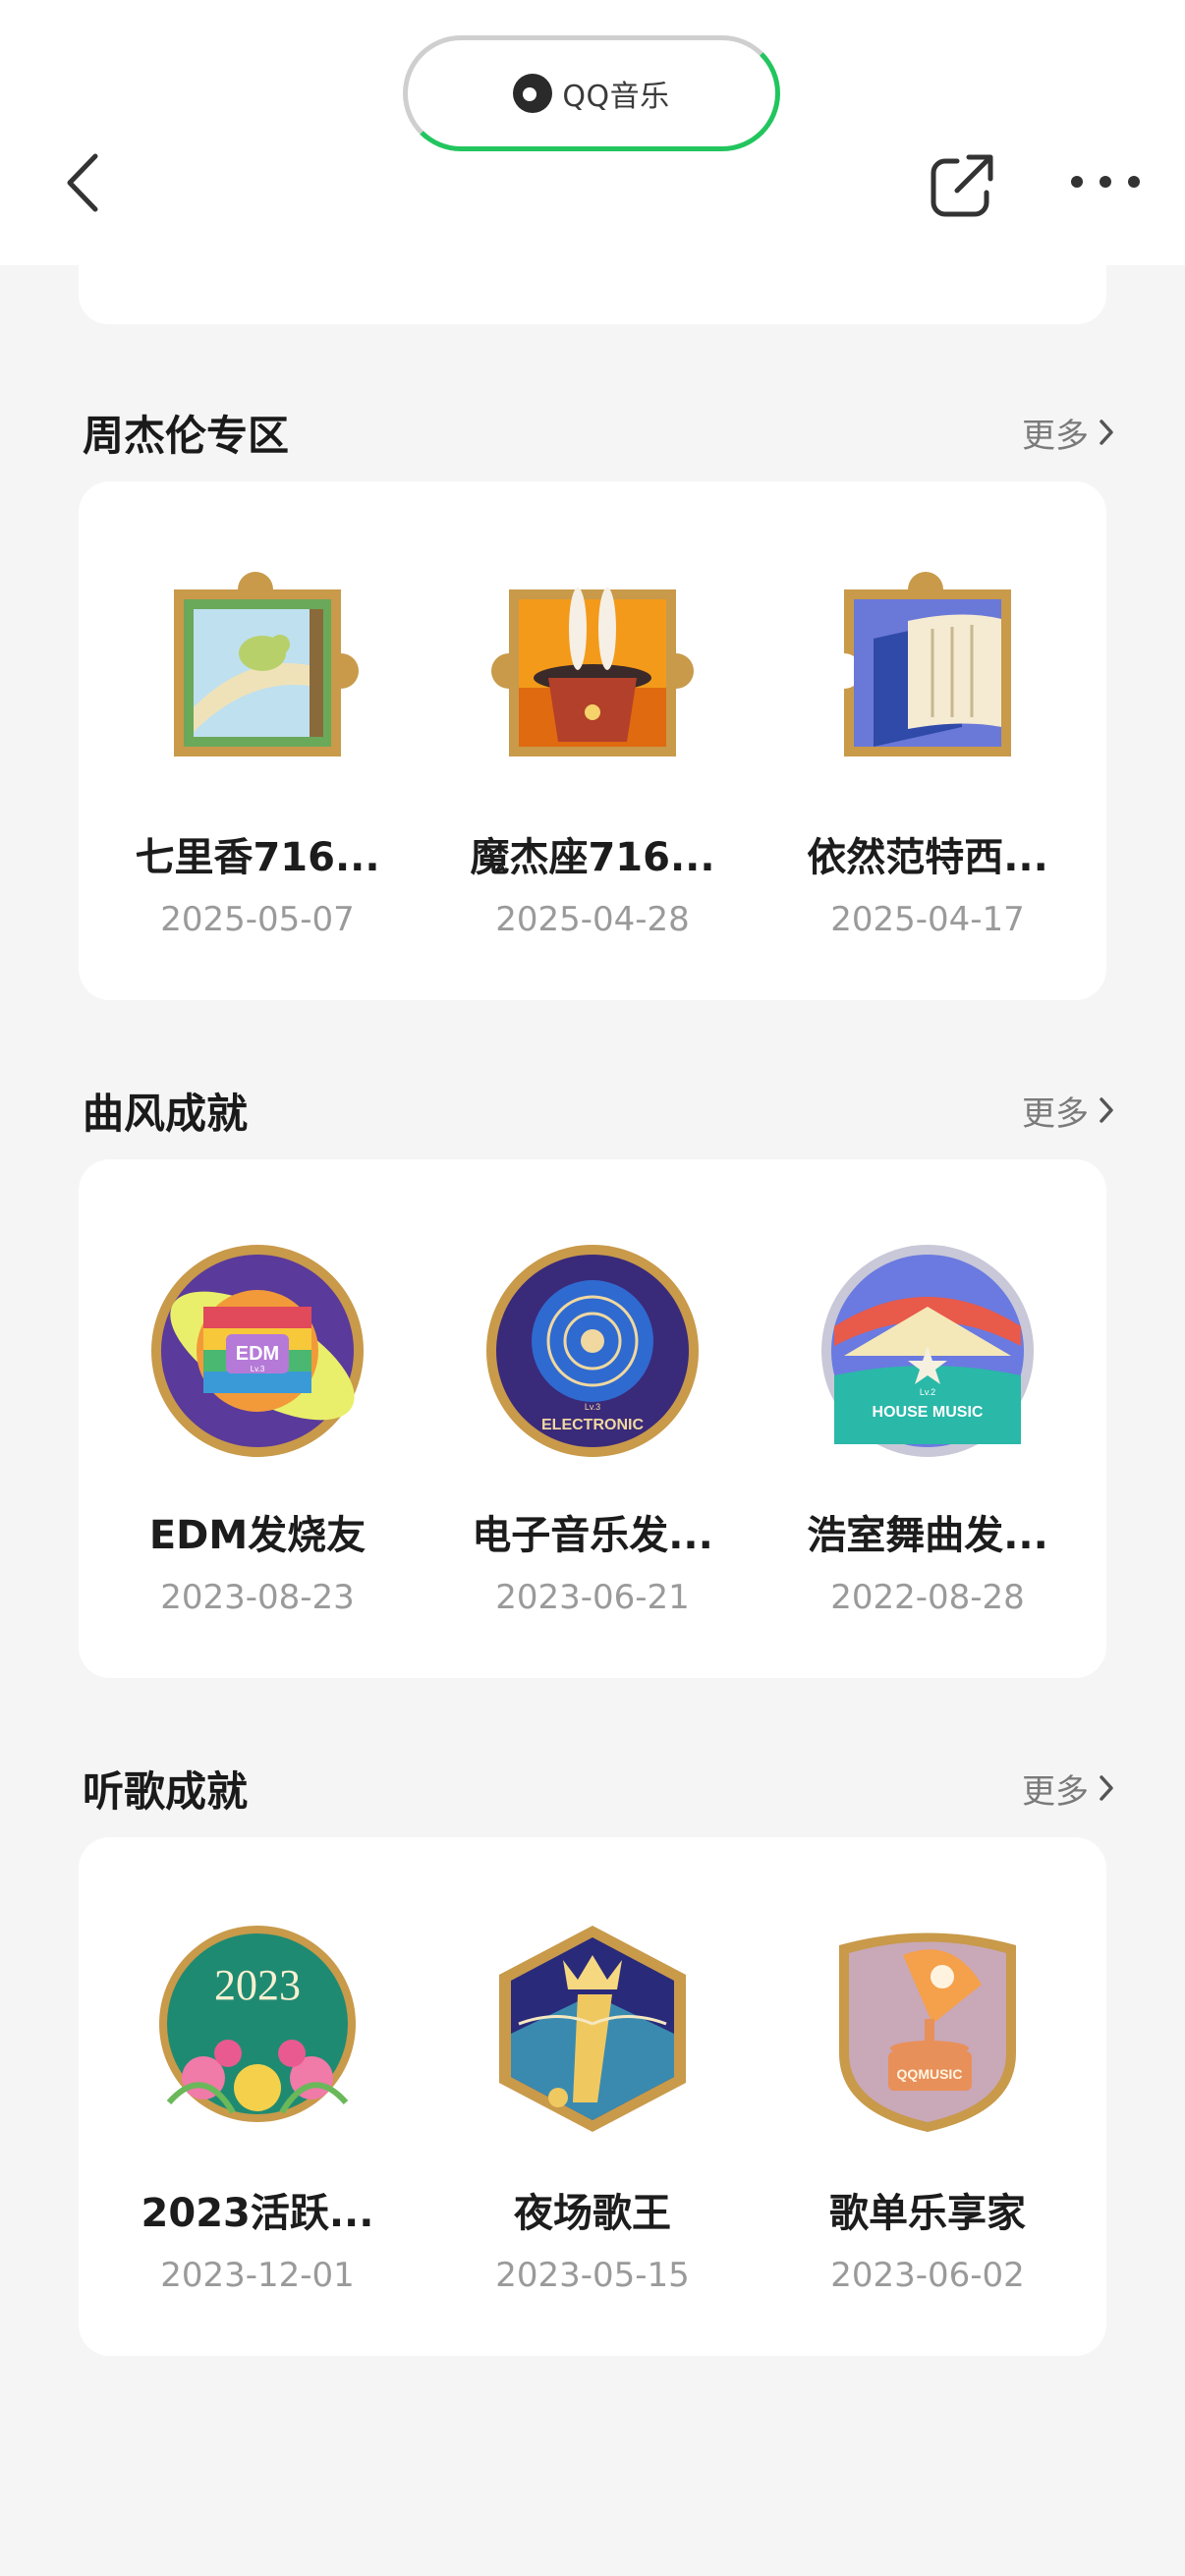 Image resolution: width=1185 pixels, height=2576 pixels. What do you see at coordinates (257, 2024) in the screenshot?
I see `year-2023-flower-badge-icon: 2023` at bounding box center [257, 2024].